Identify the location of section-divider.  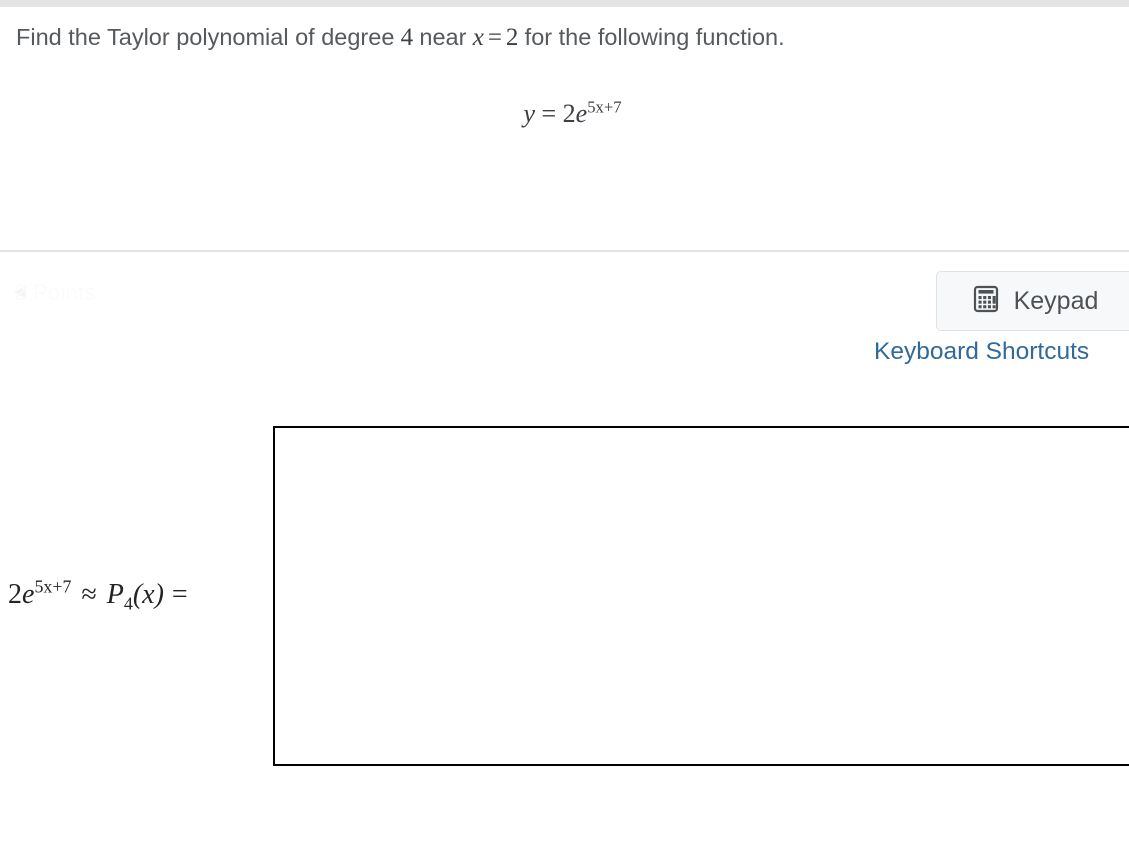
(564, 251).